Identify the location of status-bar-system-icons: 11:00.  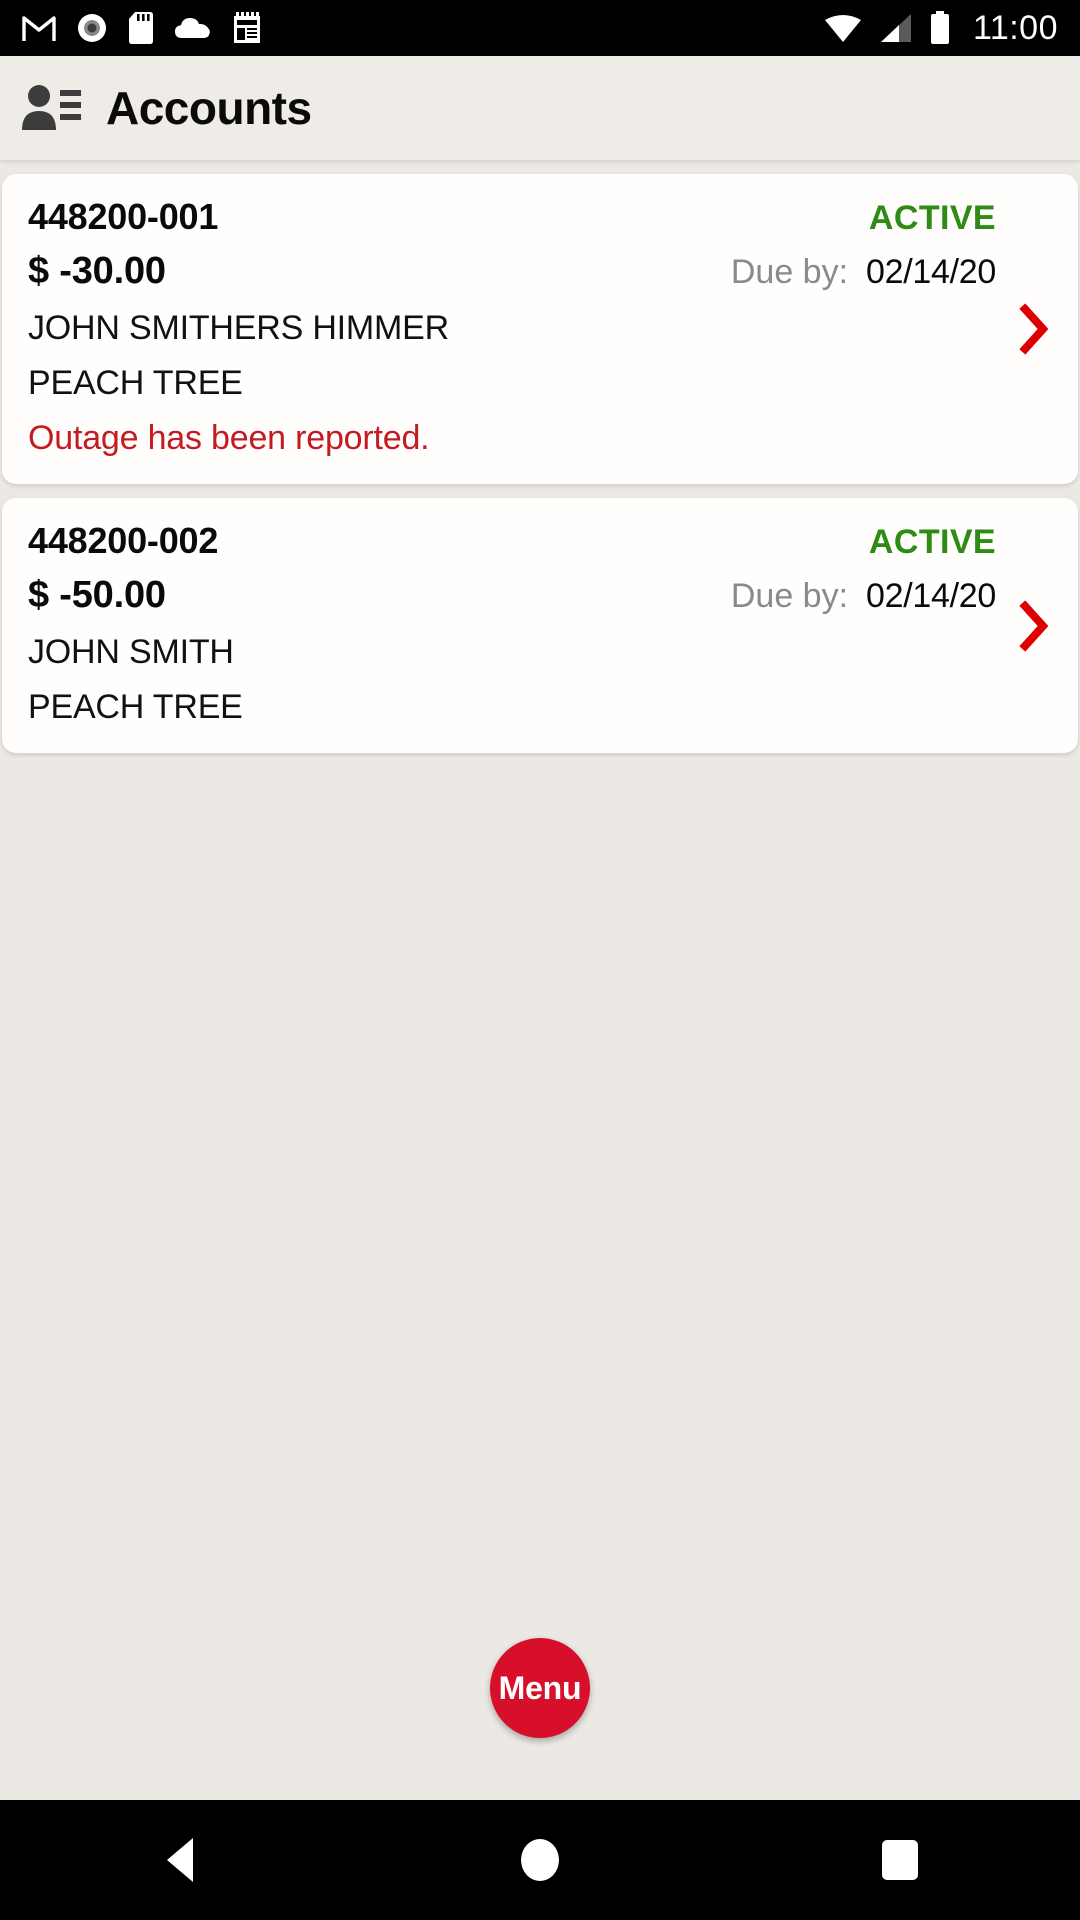
(940, 28).